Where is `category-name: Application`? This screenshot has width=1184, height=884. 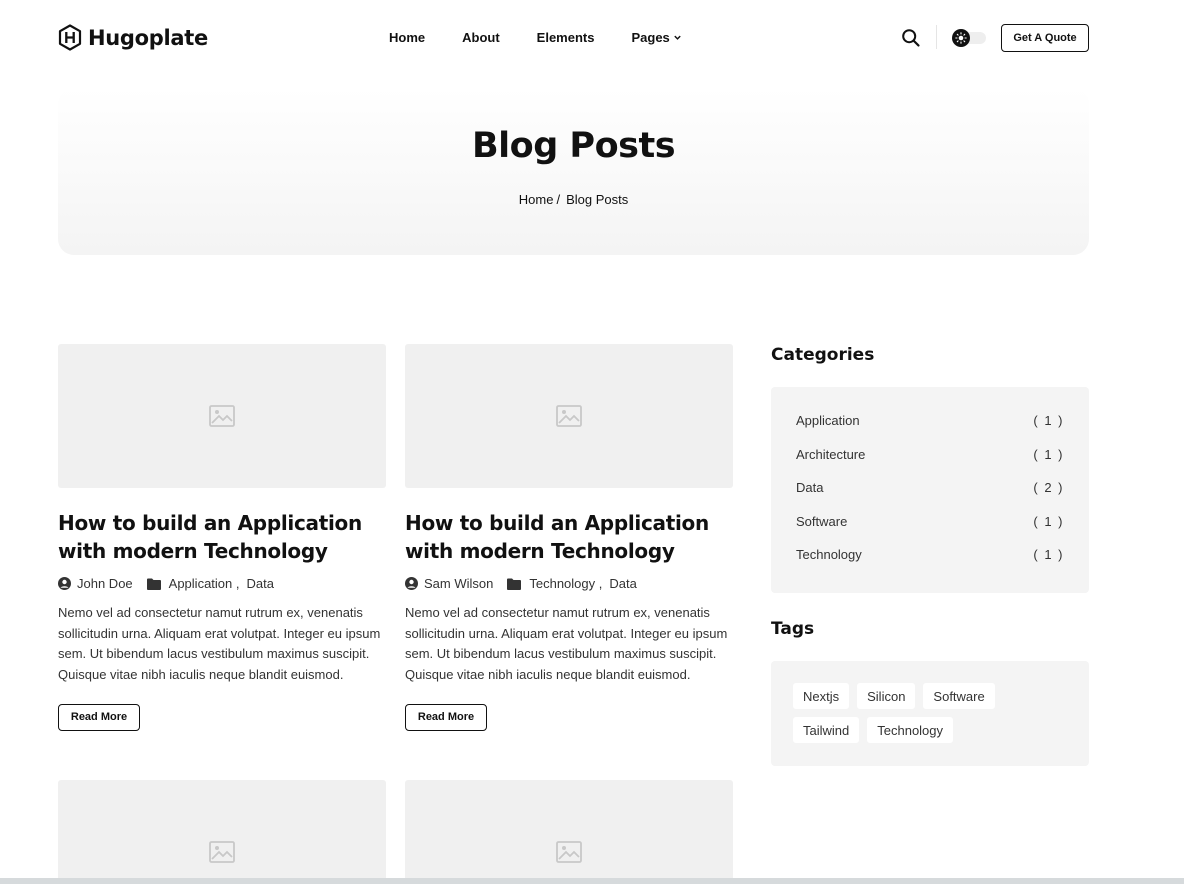
category-name: Application is located at coordinates (828, 420).